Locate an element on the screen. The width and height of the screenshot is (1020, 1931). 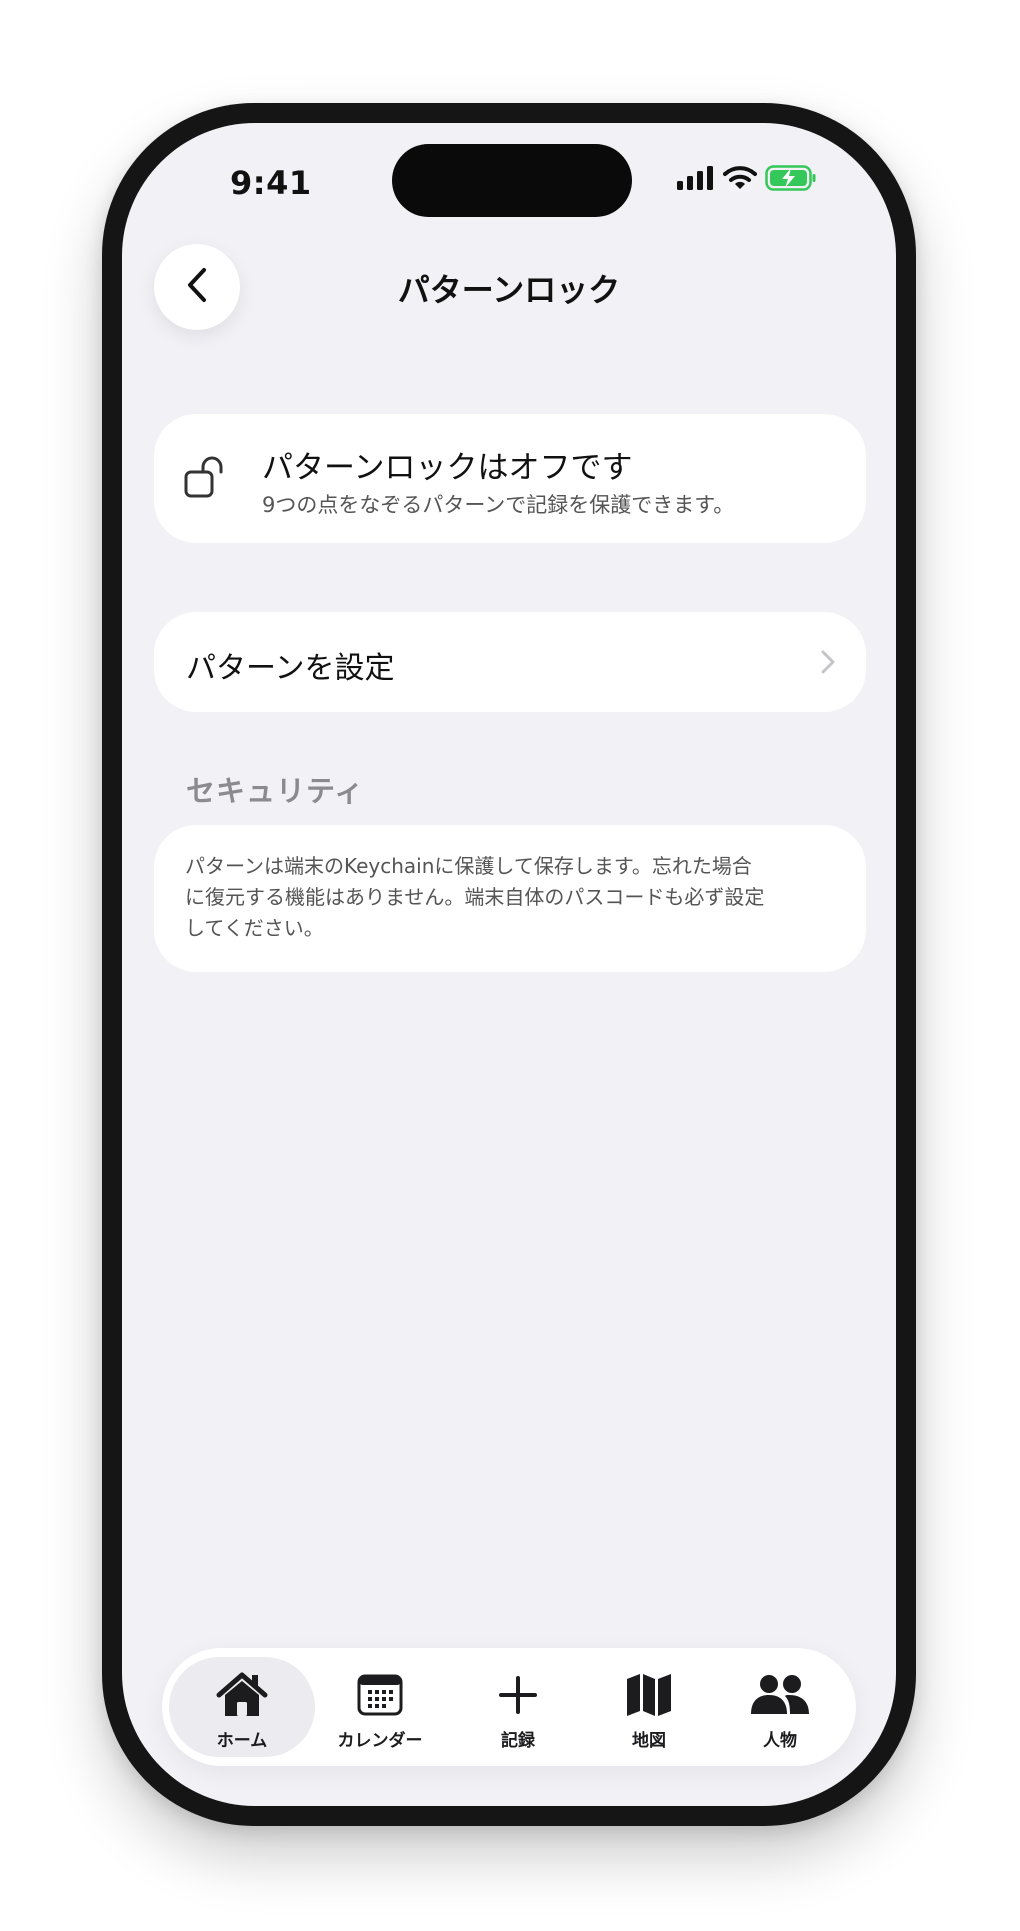
tab-label-map: 地図 is located at coordinates (649, 1741).